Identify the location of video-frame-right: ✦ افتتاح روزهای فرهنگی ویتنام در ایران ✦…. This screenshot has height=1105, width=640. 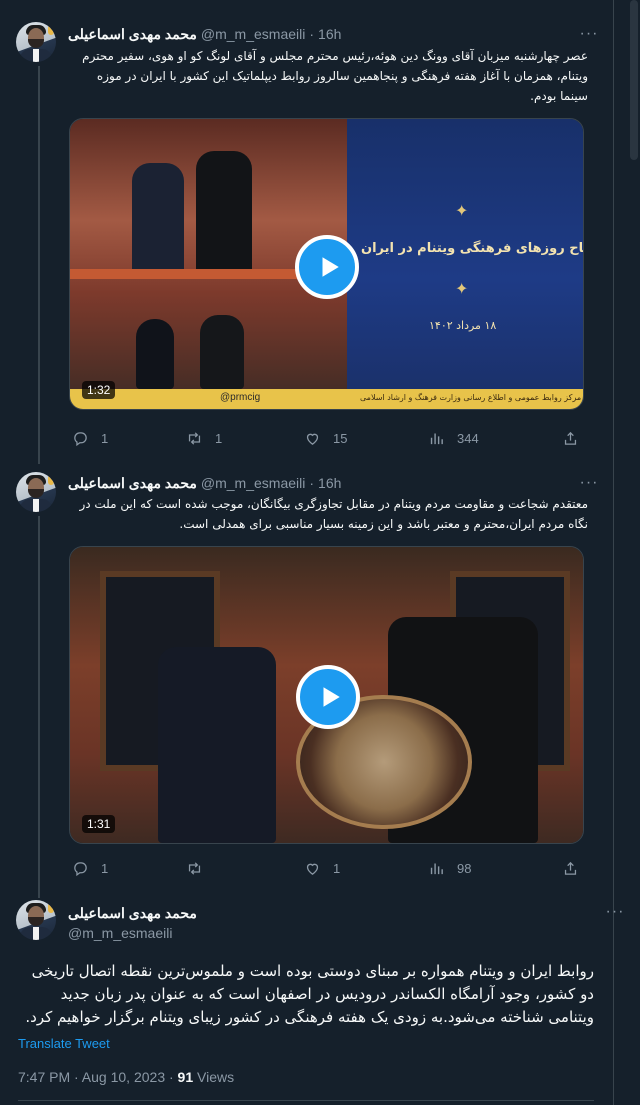
(465, 264).